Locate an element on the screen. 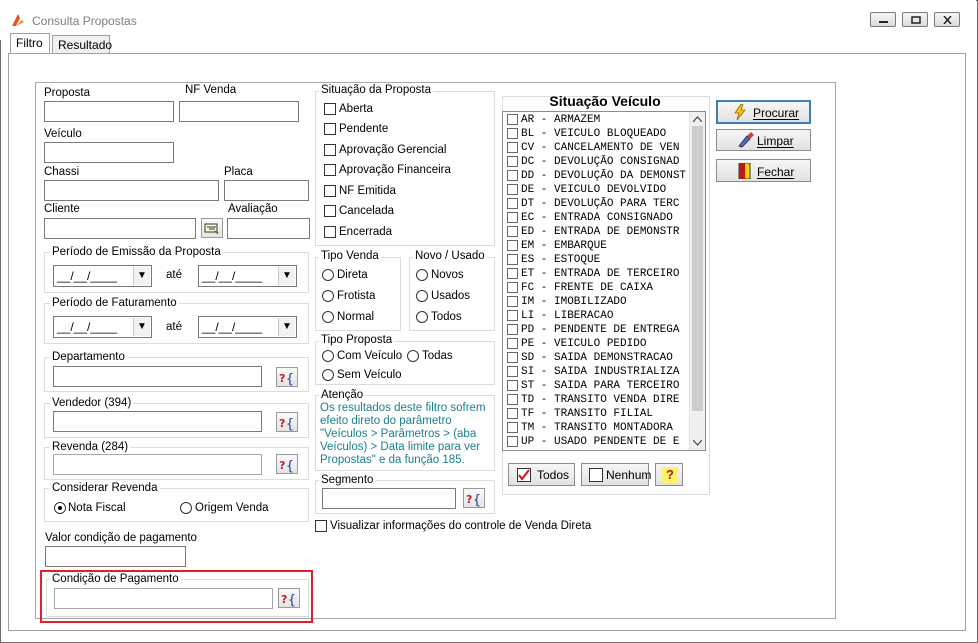 This screenshot has height=643, width=978. list-item: TM - TRANSITO MONTADORA is located at coordinates (599, 428).